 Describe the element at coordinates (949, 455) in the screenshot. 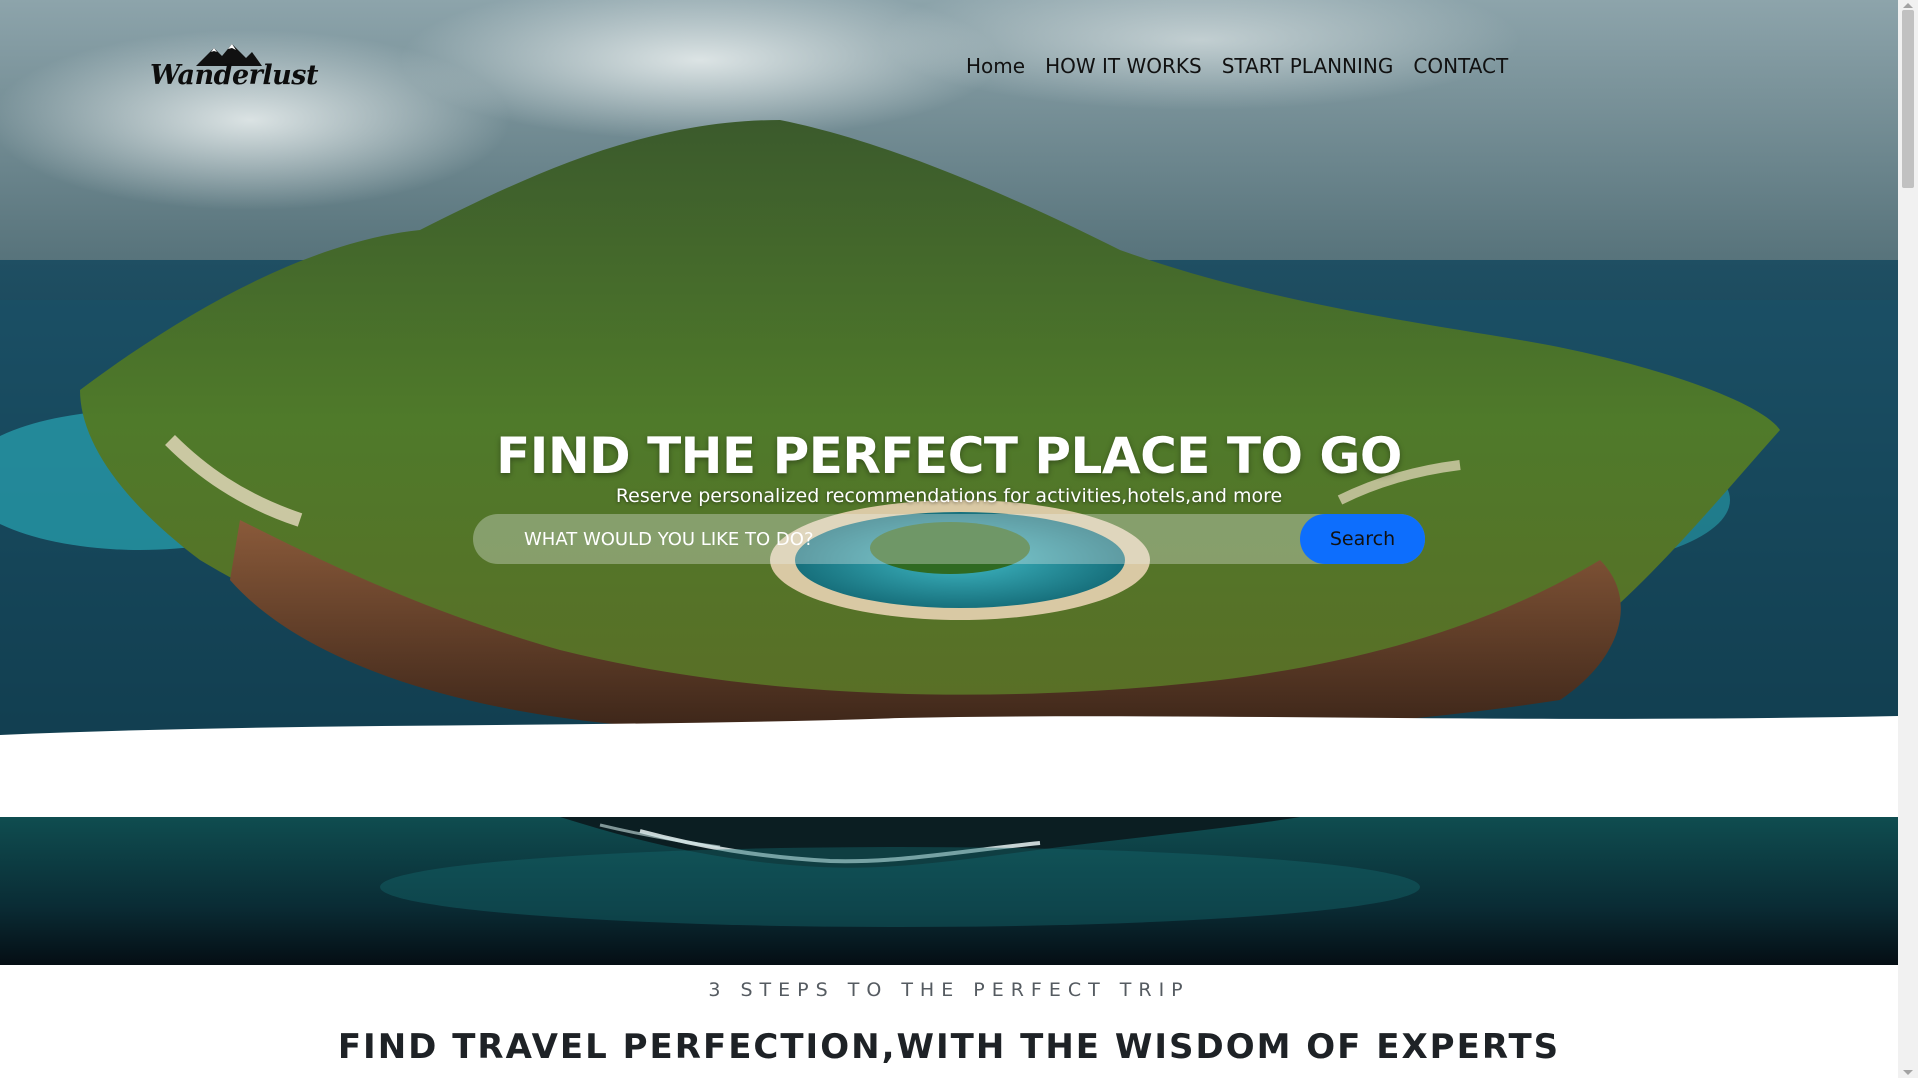

I see `hero-title: FIND THE PERFECT PLACE TO GO` at that location.